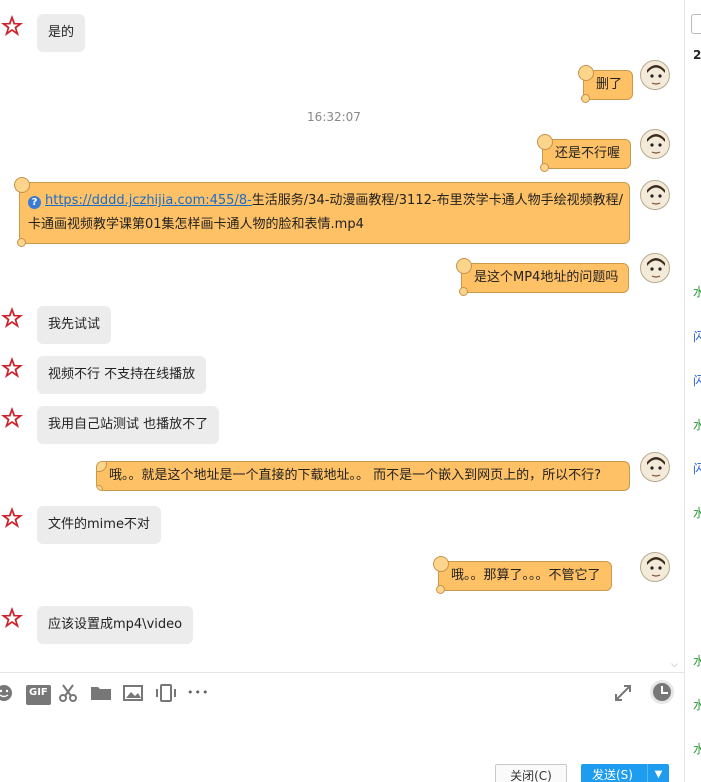  What do you see at coordinates (7, 693) in the screenshot?
I see `emoji-icon` at bounding box center [7, 693].